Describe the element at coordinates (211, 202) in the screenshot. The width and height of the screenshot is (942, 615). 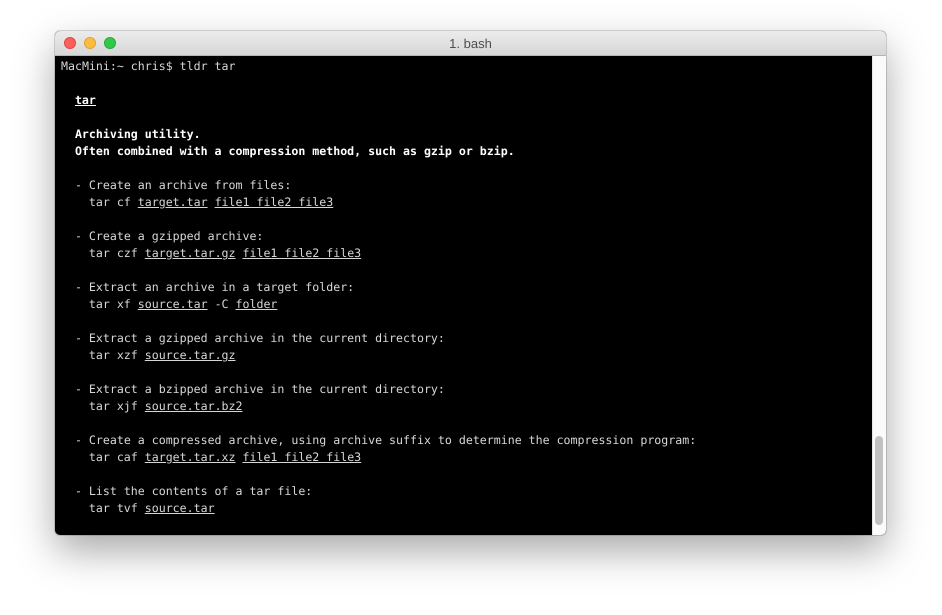
I see `command-line: tar cf target.tar file1 file2 file3` at that location.